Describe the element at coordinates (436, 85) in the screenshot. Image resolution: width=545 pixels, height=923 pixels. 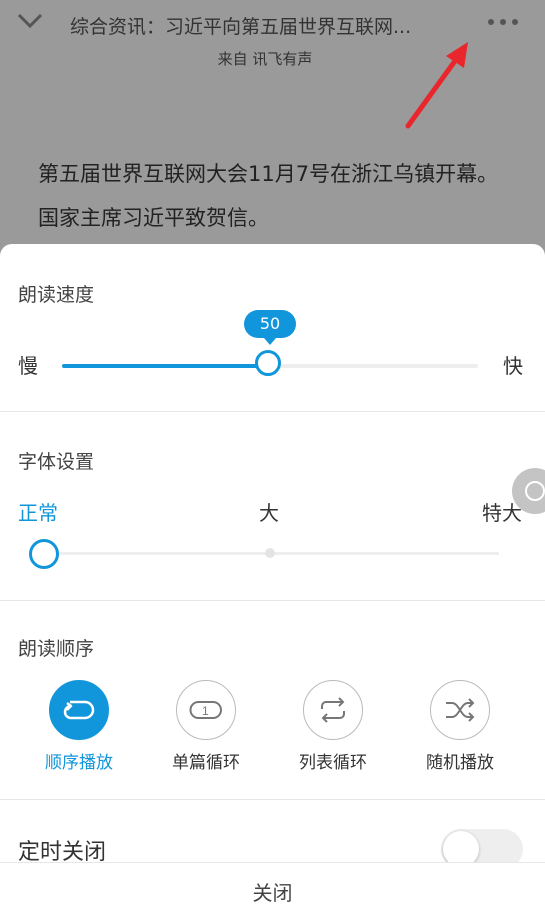
I see `red-arrow-annotation-icon` at that location.